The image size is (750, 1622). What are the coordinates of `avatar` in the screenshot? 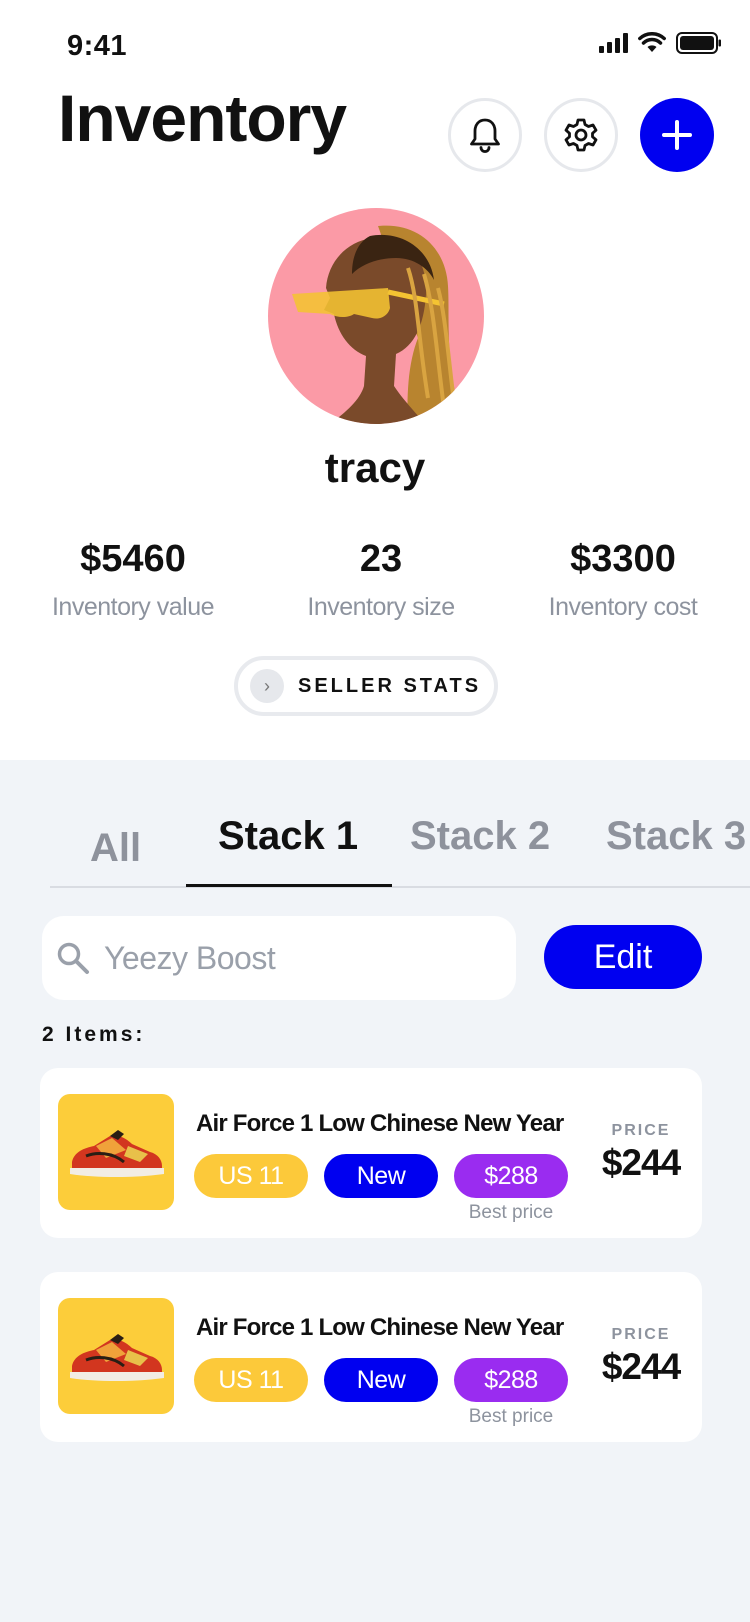 It's located at (376, 316).